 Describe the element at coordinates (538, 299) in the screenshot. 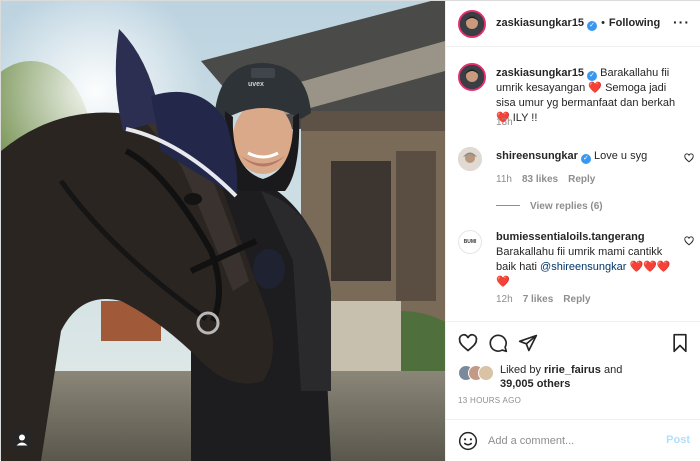

I see `comment-likes: 7 likes` at that location.